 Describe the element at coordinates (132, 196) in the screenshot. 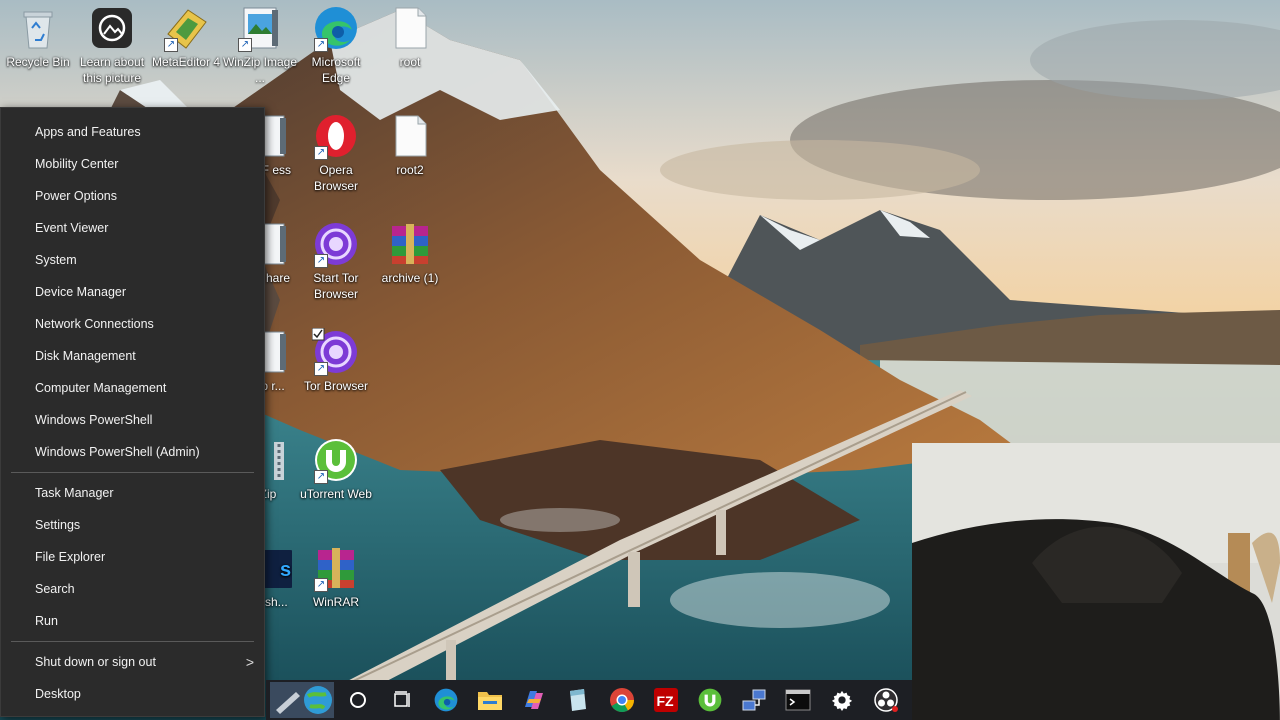

I see `menu-item-power-options: Power Options` at that location.